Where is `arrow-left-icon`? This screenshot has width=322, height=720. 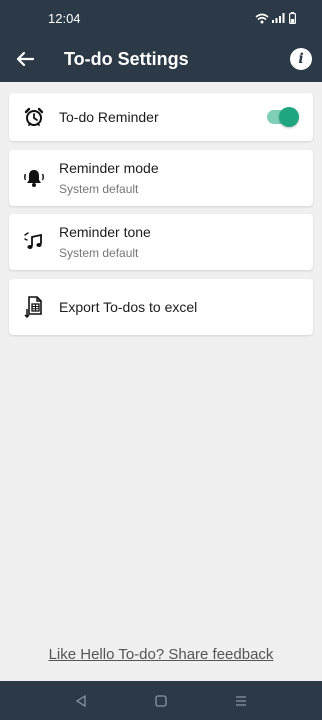
arrow-left-icon is located at coordinates (25, 59).